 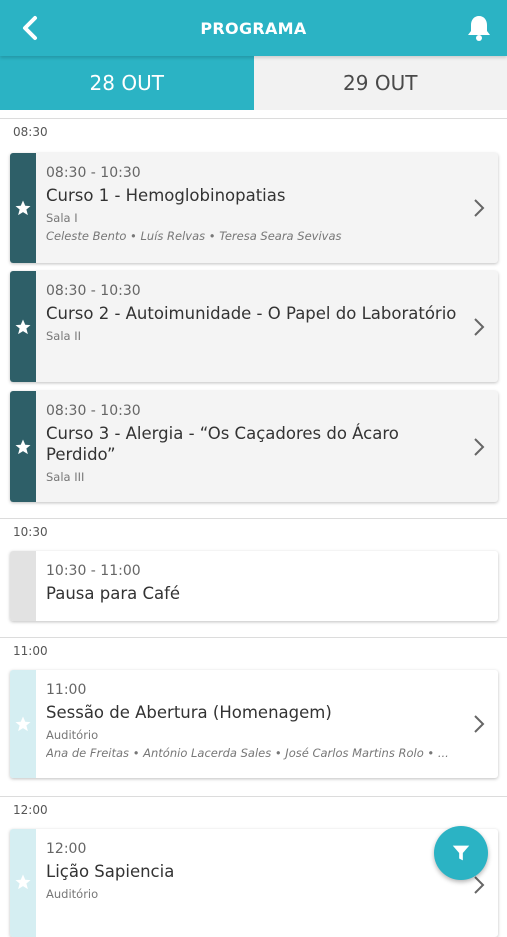 I want to click on app-header: PROGRAMA, so click(x=253, y=28).